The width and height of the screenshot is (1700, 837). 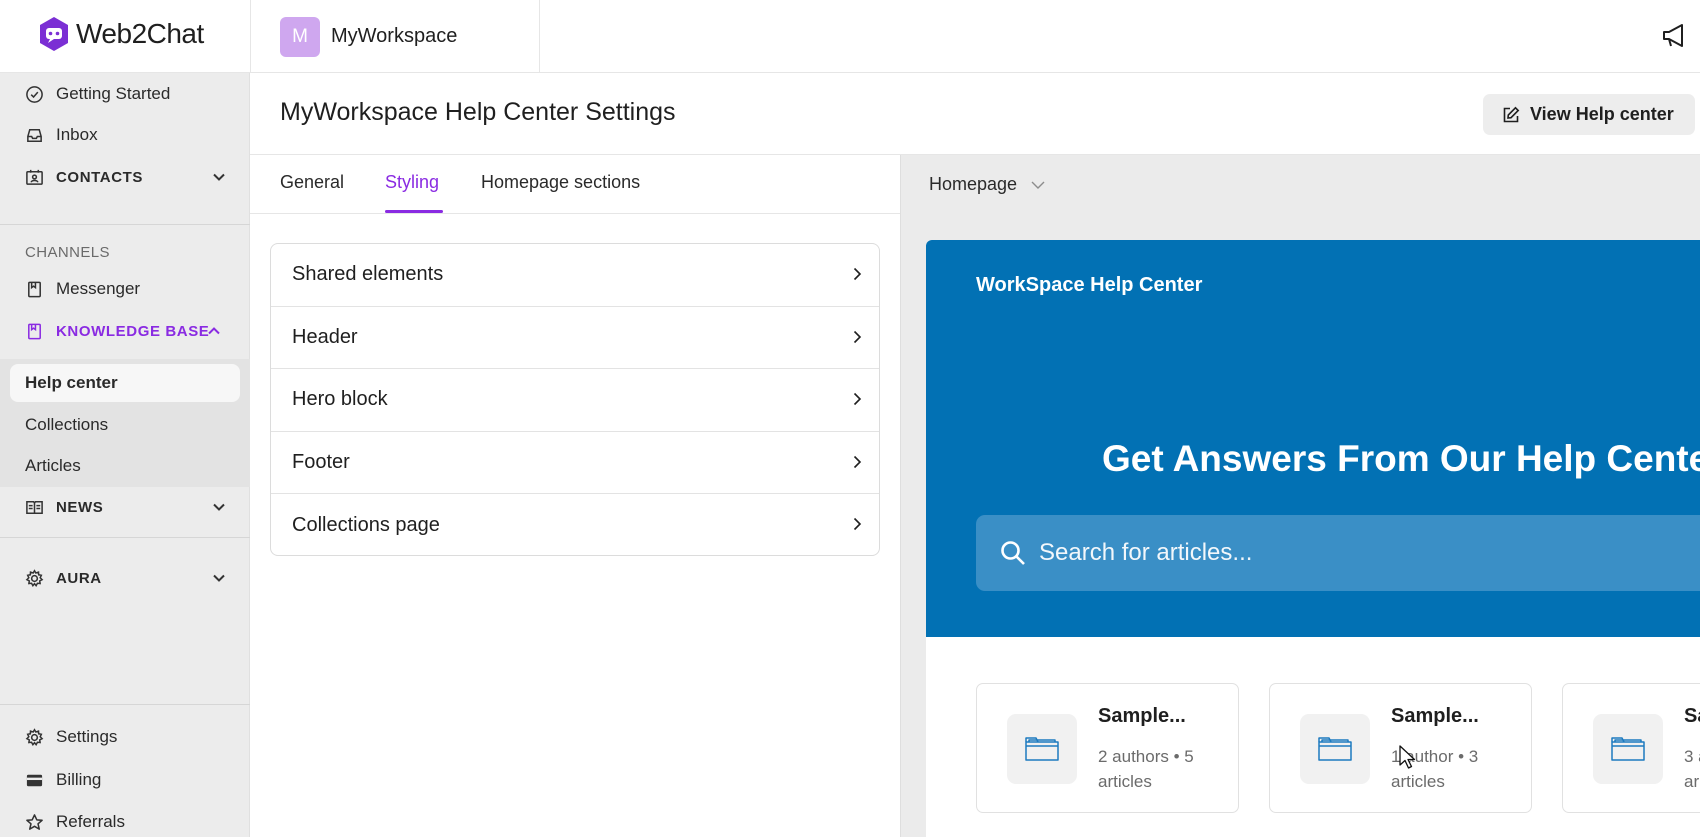 I want to click on accordion-header: Header, so click(x=575, y=338).